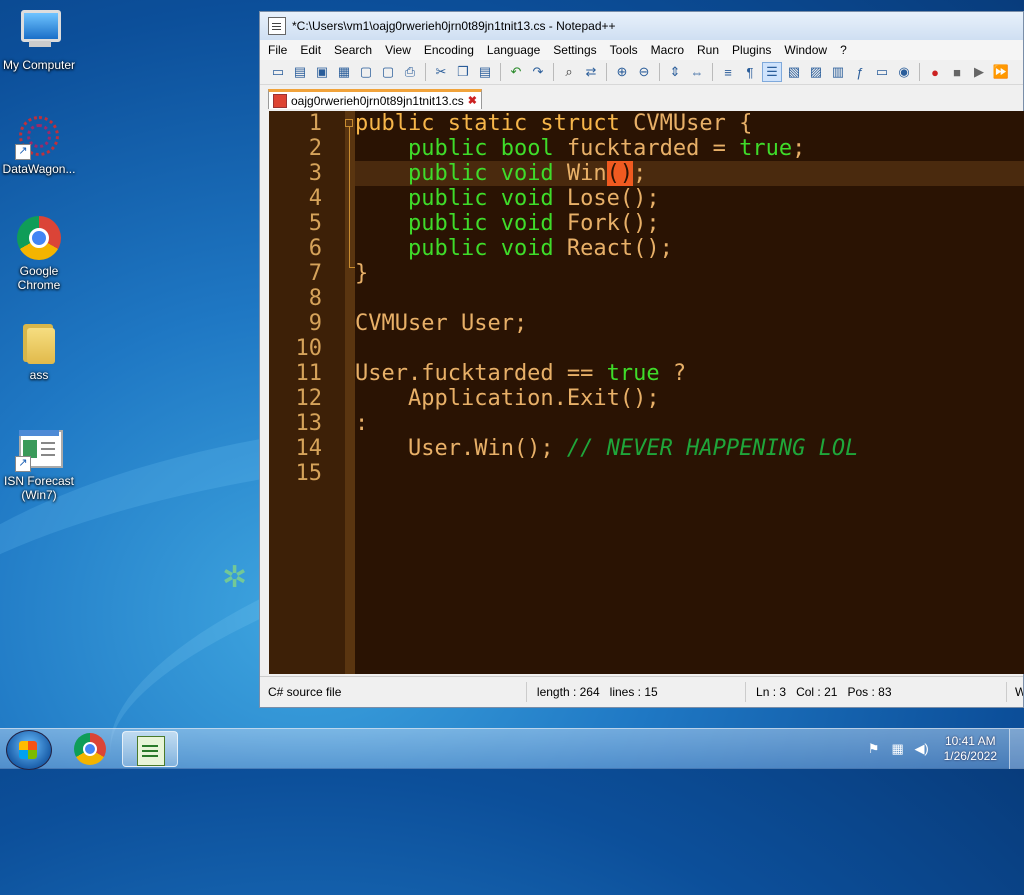 The height and width of the screenshot is (895, 1024). I want to click on fold-margin, so click(350, 392).